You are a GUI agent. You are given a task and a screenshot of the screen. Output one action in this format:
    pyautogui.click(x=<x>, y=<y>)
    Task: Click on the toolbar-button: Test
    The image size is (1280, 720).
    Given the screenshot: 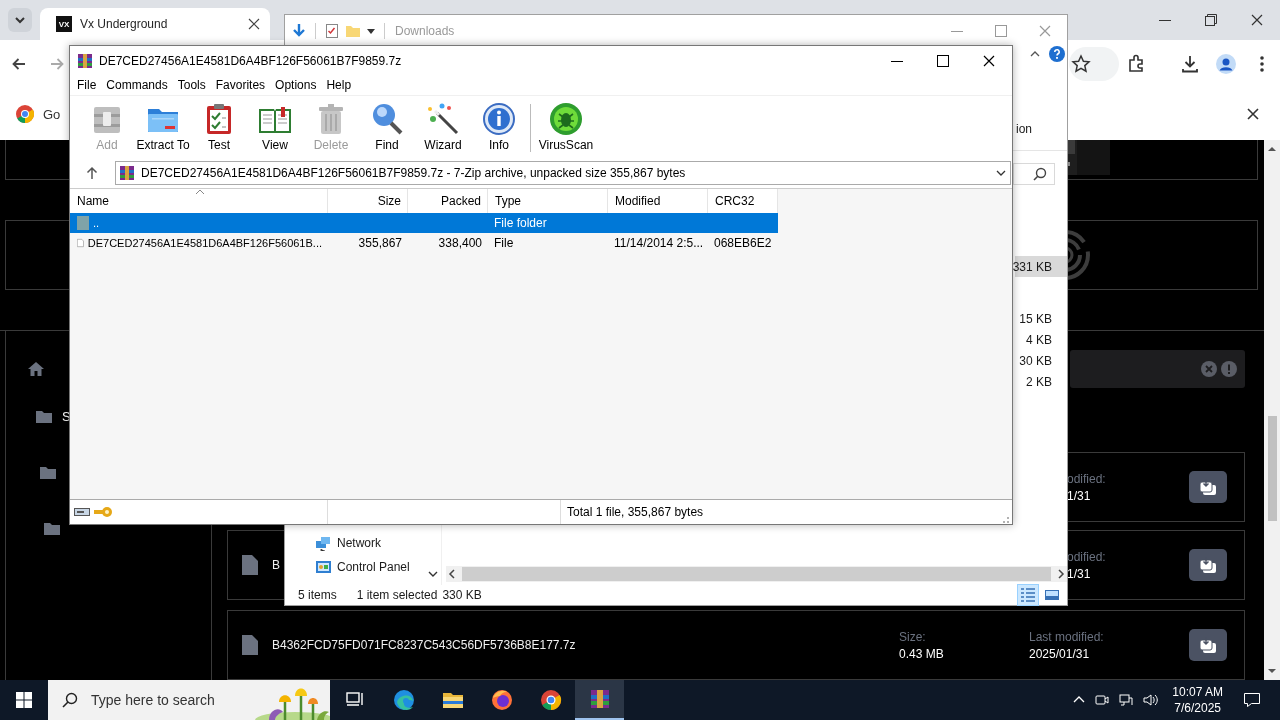 What is the action you would take?
    pyautogui.click(x=219, y=127)
    